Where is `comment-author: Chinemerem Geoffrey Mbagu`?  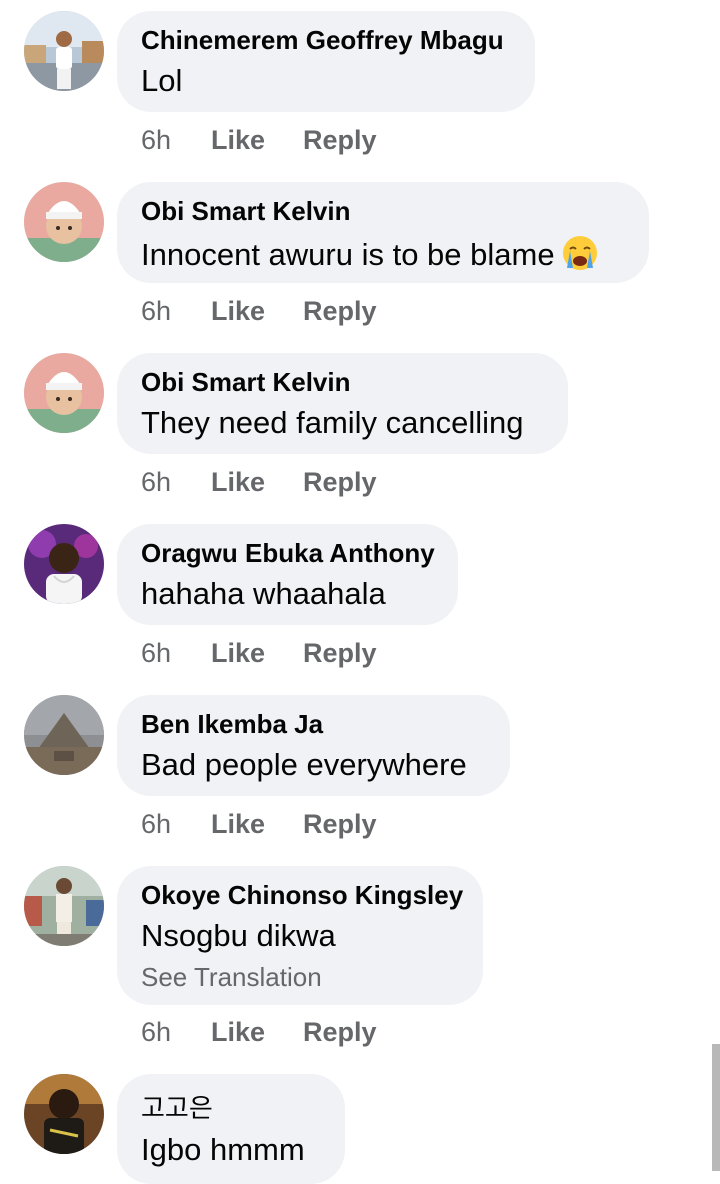 comment-author: Chinemerem Geoffrey Mbagu is located at coordinates (322, 40).